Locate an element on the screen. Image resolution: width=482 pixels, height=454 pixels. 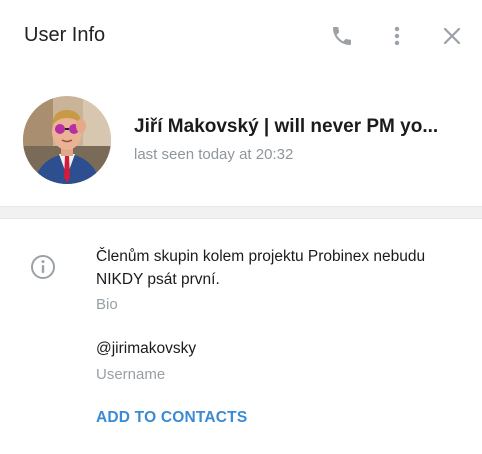
section-divider is located at coordinates (241, 212).